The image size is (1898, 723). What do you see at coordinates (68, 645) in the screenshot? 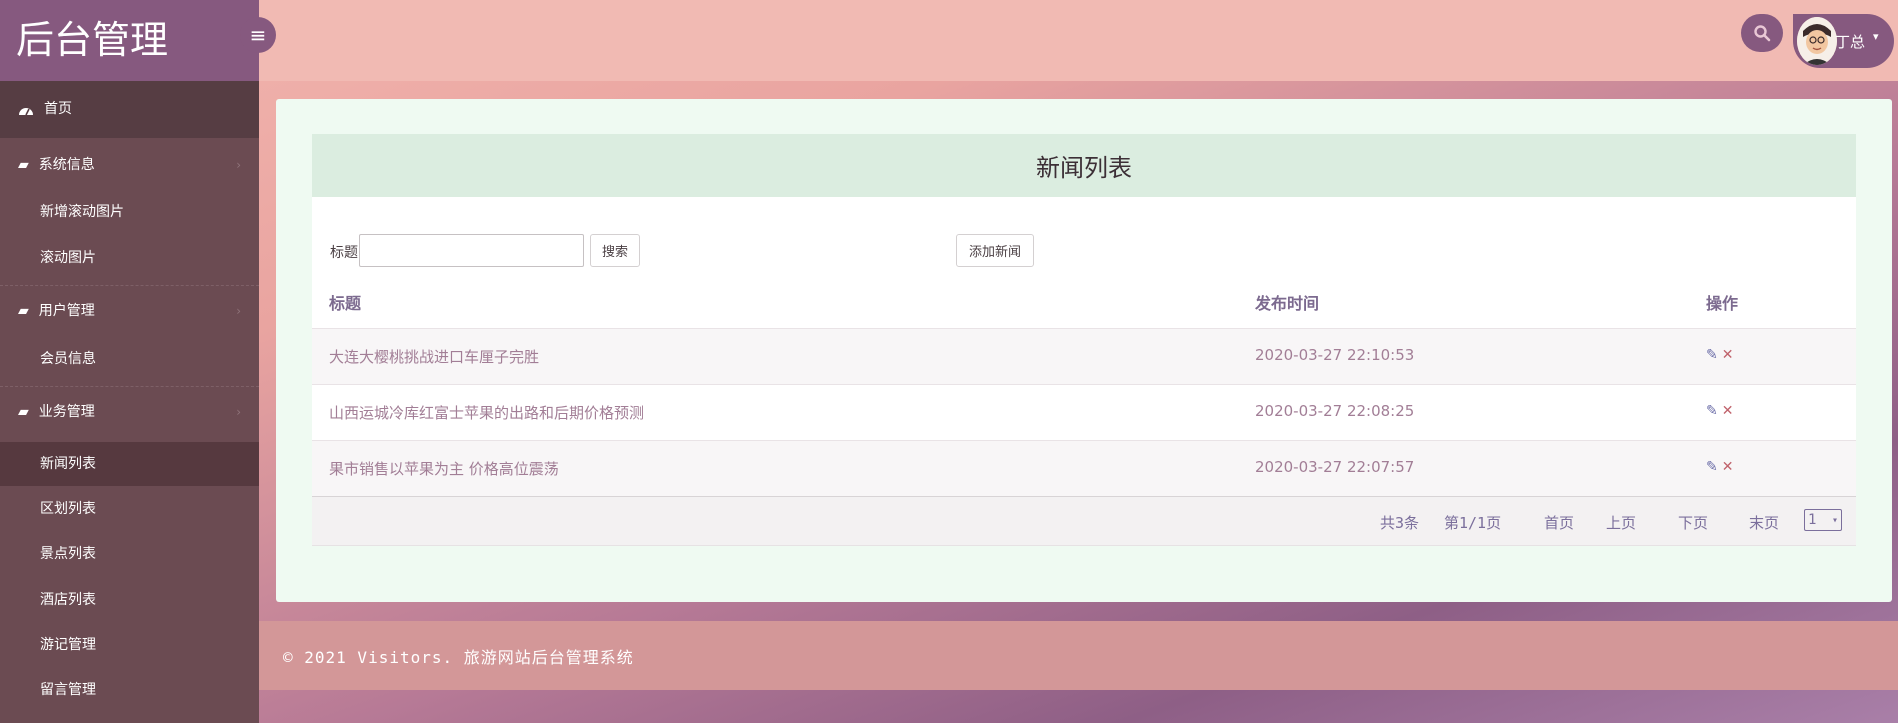
I see `sidebar-item-label: 游记管理` at bounding box center [68, 645].